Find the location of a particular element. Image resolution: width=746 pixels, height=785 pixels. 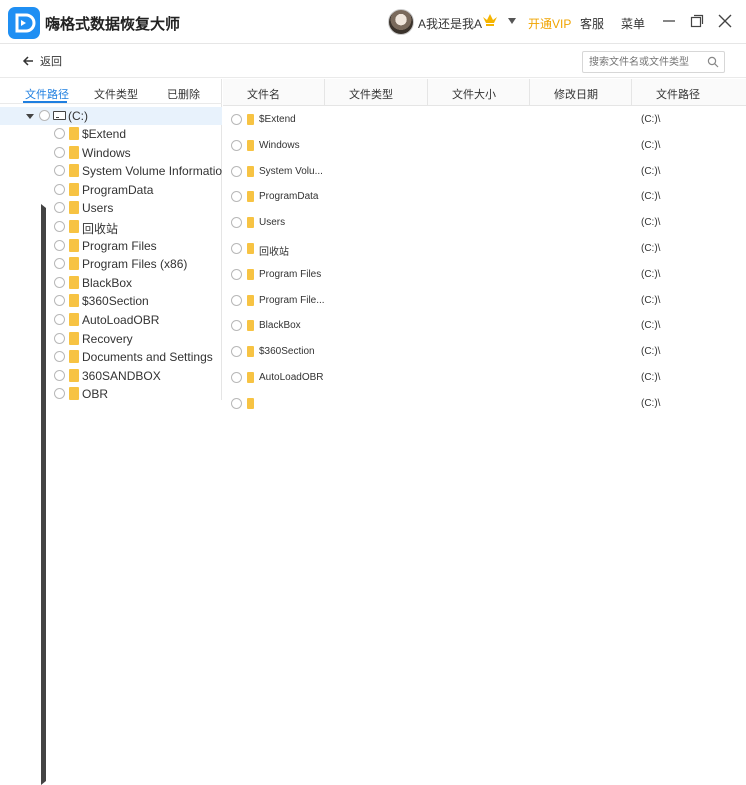

table-row: $Extend (C:)\ is located at coordinates (484, 120).